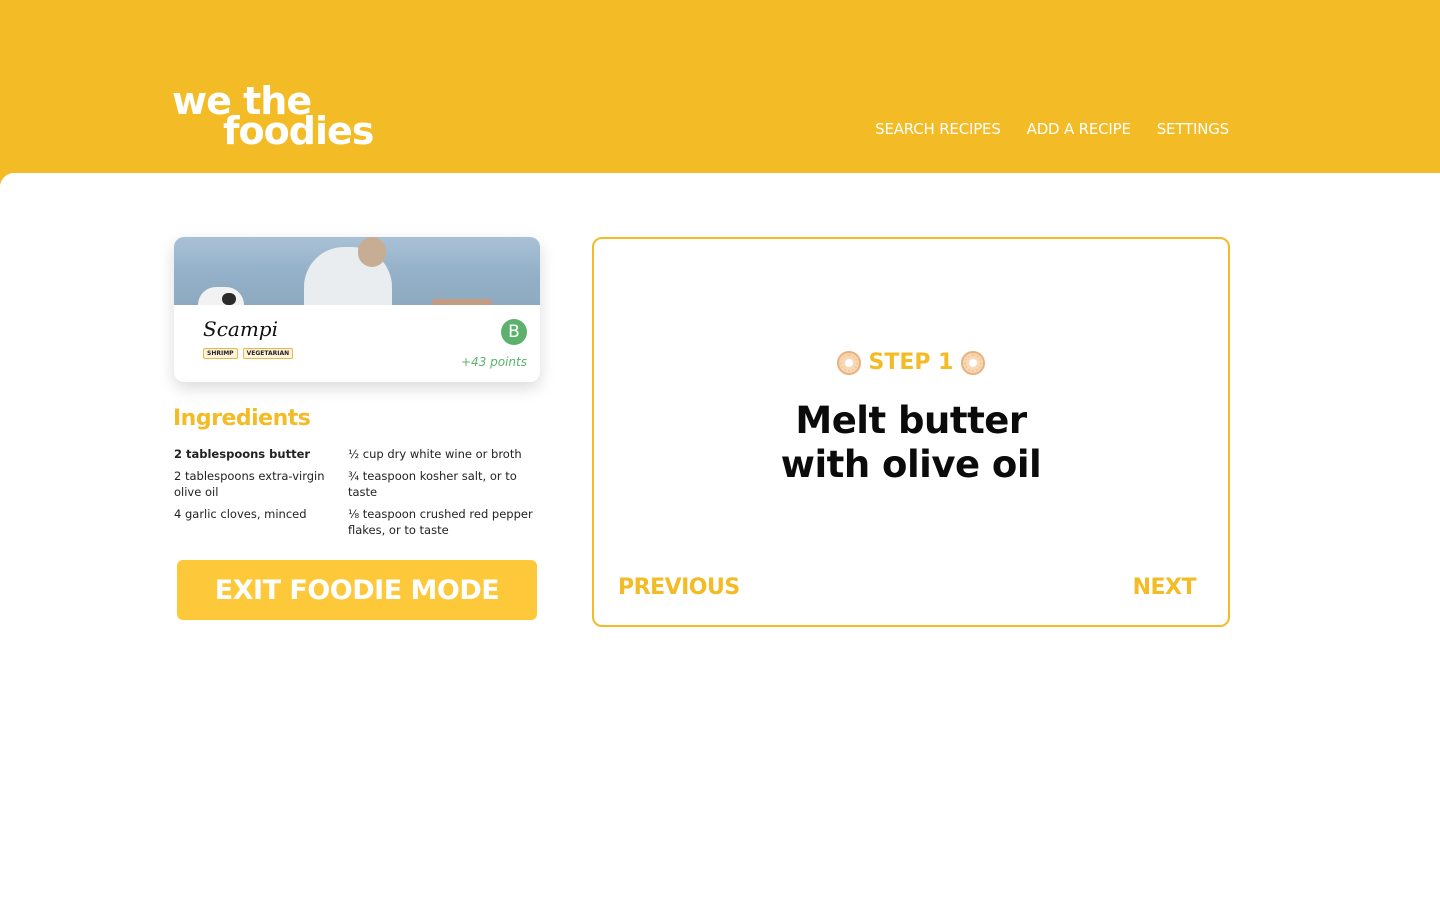  Describe the element at coordinates (357, 271) in the screenshot. I see `recipe-photo` at that location.